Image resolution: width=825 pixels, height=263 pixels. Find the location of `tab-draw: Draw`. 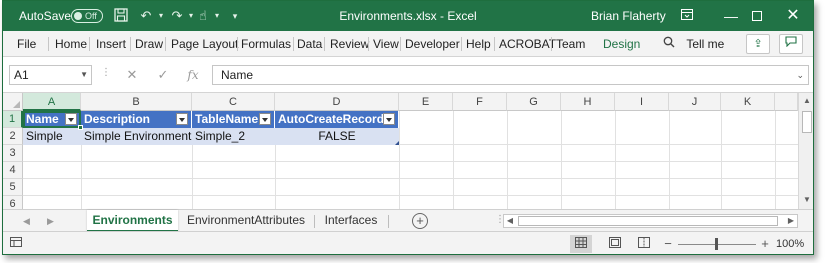

tab-draw: Draw is located at coordinates (149, 44).